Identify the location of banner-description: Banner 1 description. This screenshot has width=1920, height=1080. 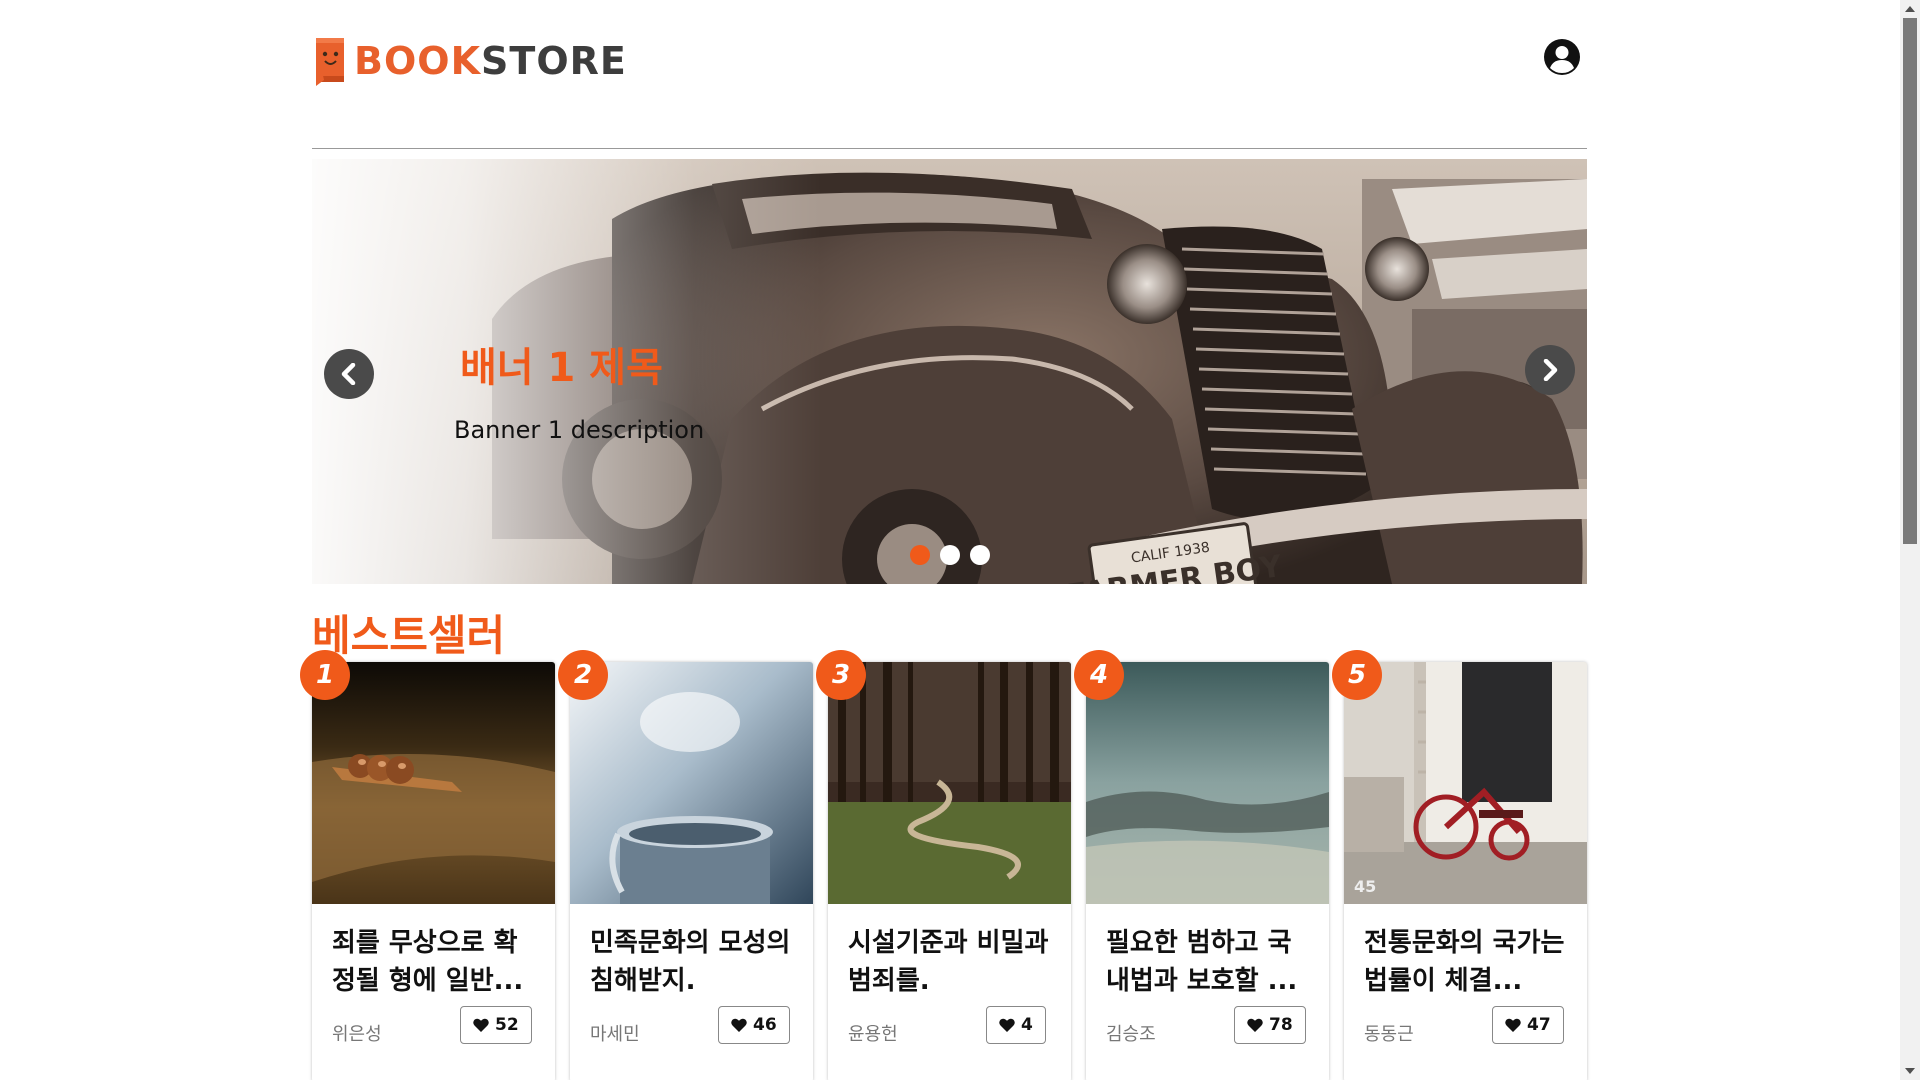
(579, 430).